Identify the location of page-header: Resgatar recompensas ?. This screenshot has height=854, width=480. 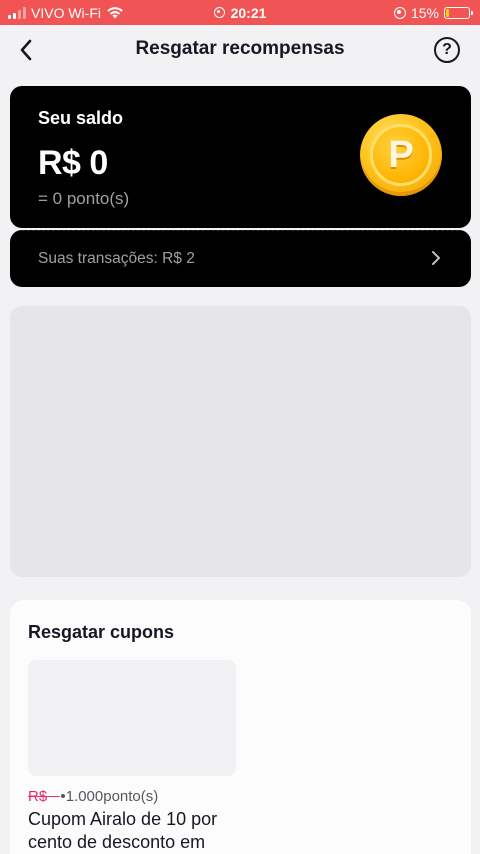
(240, 50).